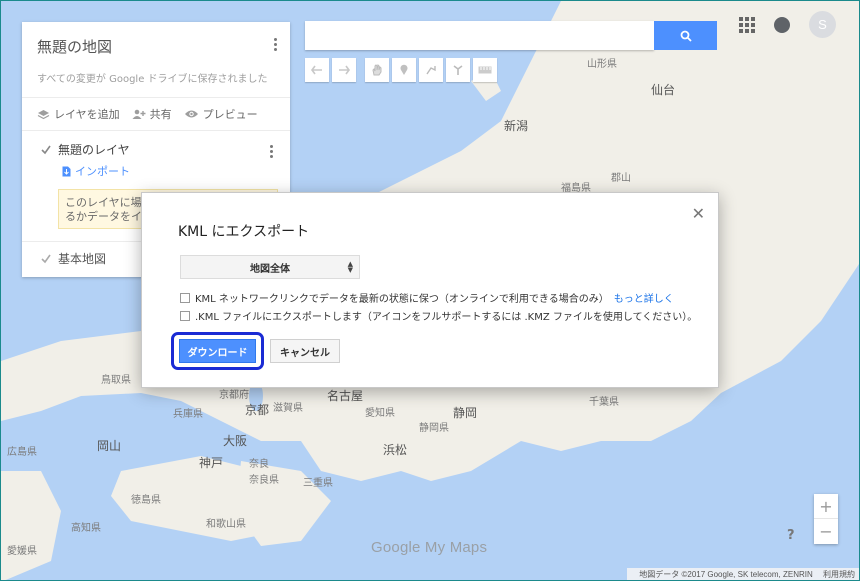  What do you see at coordinates (226, 524) in the screenshot?
I see `map-label-wakayama: 和歌山県` at bounding box center [226, 524].